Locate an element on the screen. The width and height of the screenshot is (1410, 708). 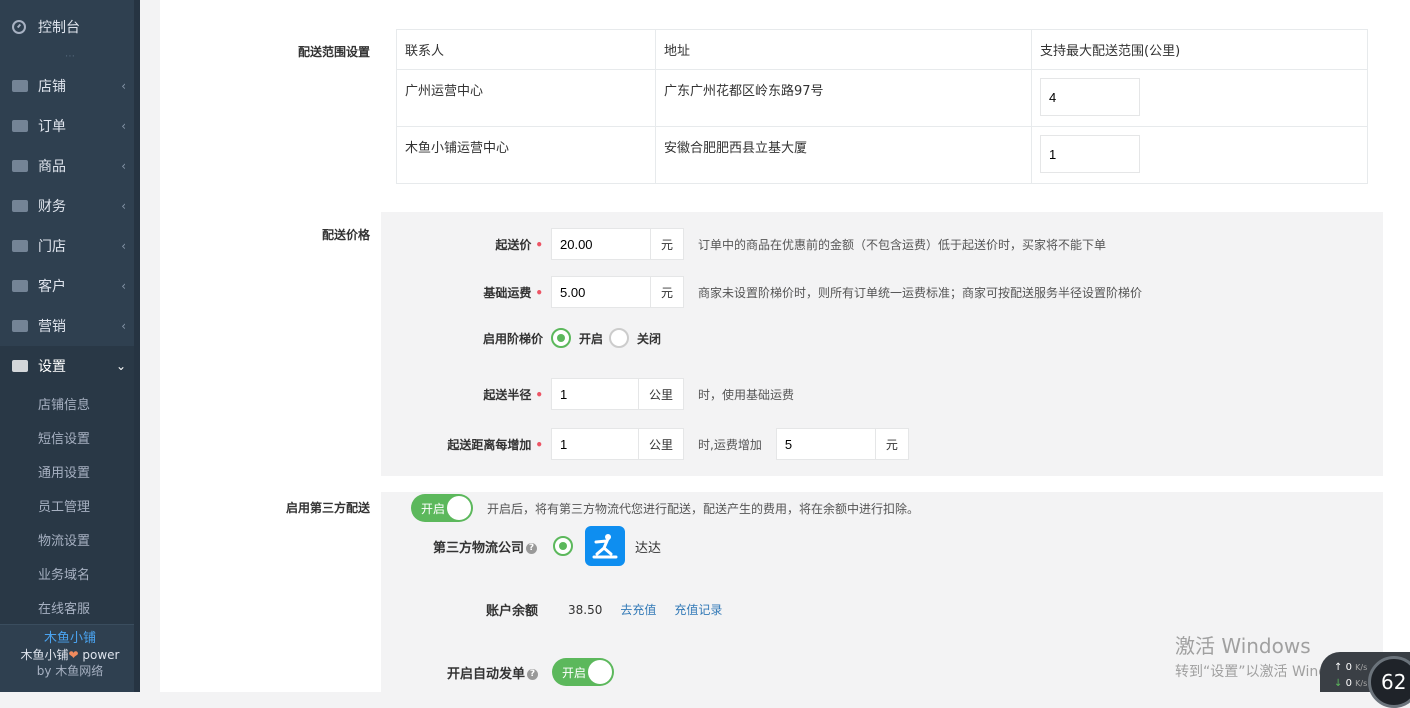
tier-row: 启用阶梯价 开启 关闭 is located at coordinates (521, 338).